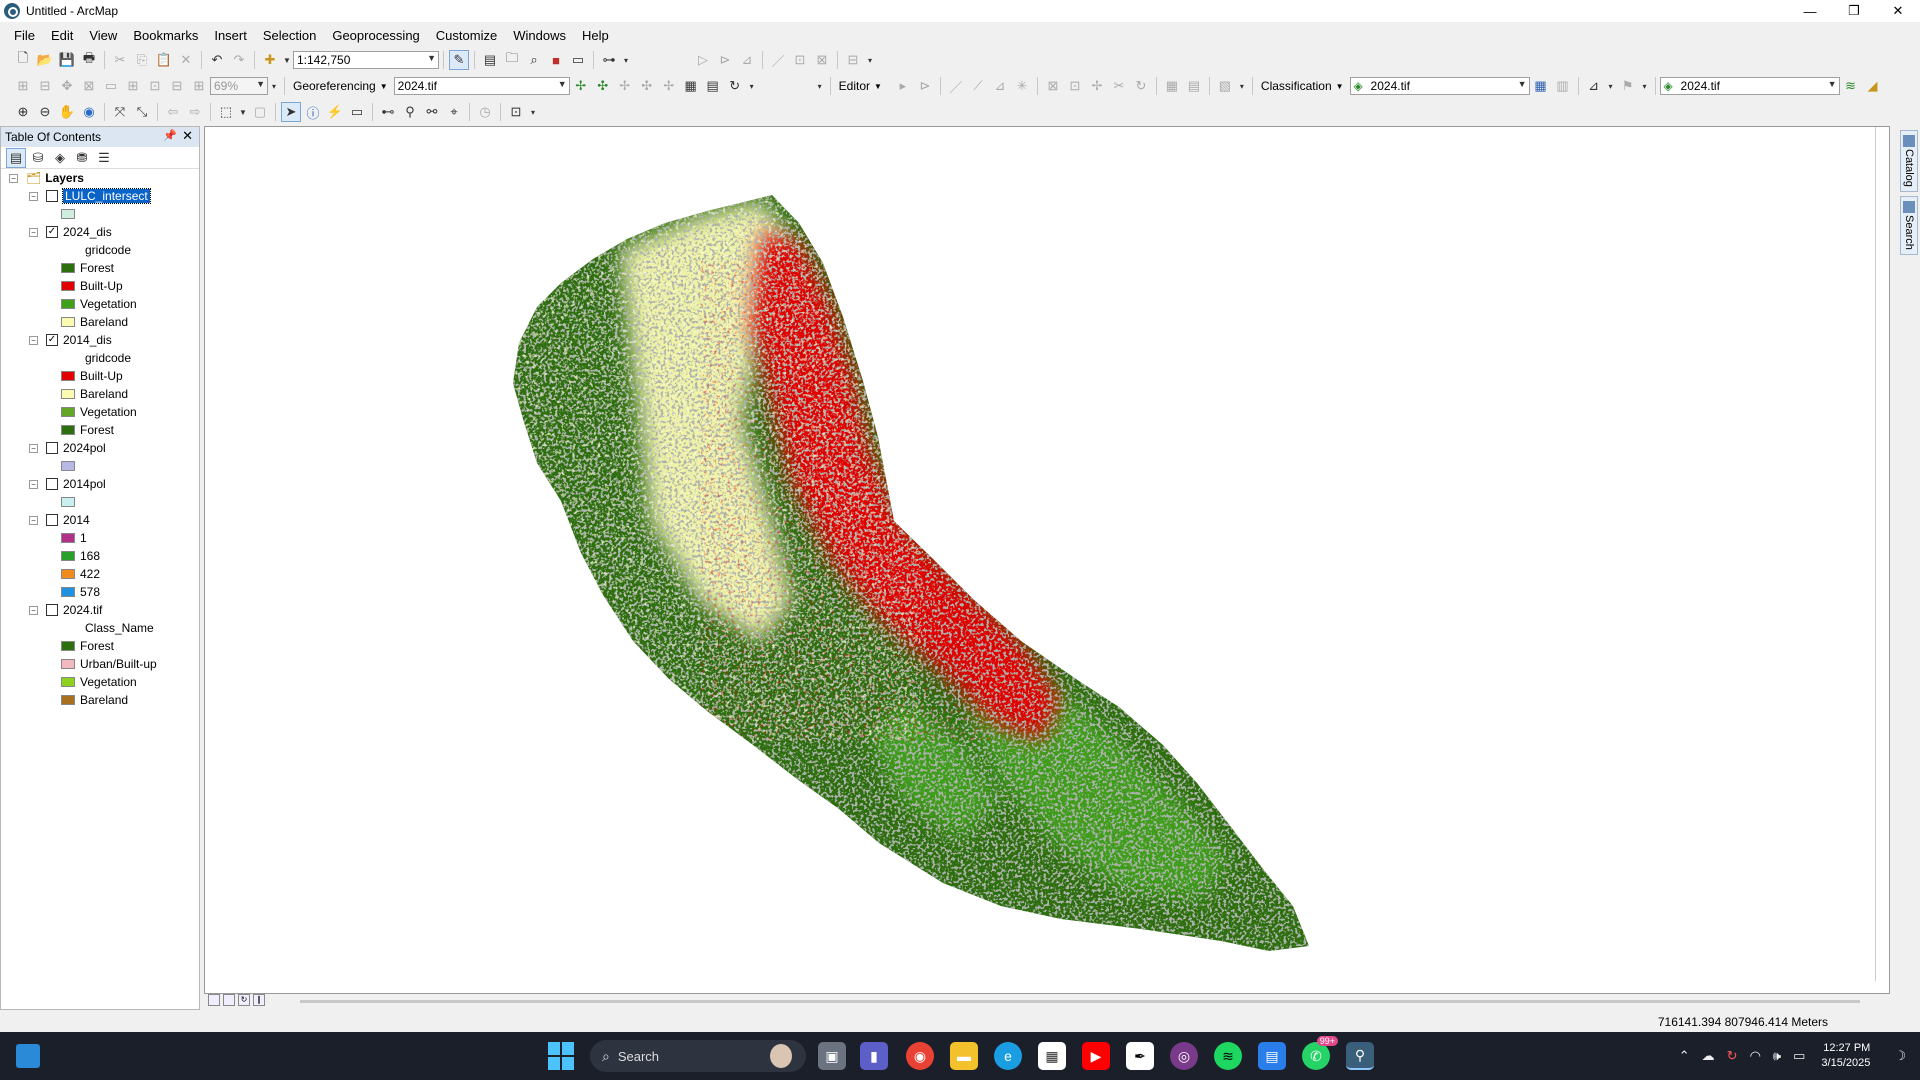 The height and width of the screenshot is (1080, 1920). Describe the element at coordinates (89, 60) in the screenshot. I see `print-icon: 🖶` at that location.